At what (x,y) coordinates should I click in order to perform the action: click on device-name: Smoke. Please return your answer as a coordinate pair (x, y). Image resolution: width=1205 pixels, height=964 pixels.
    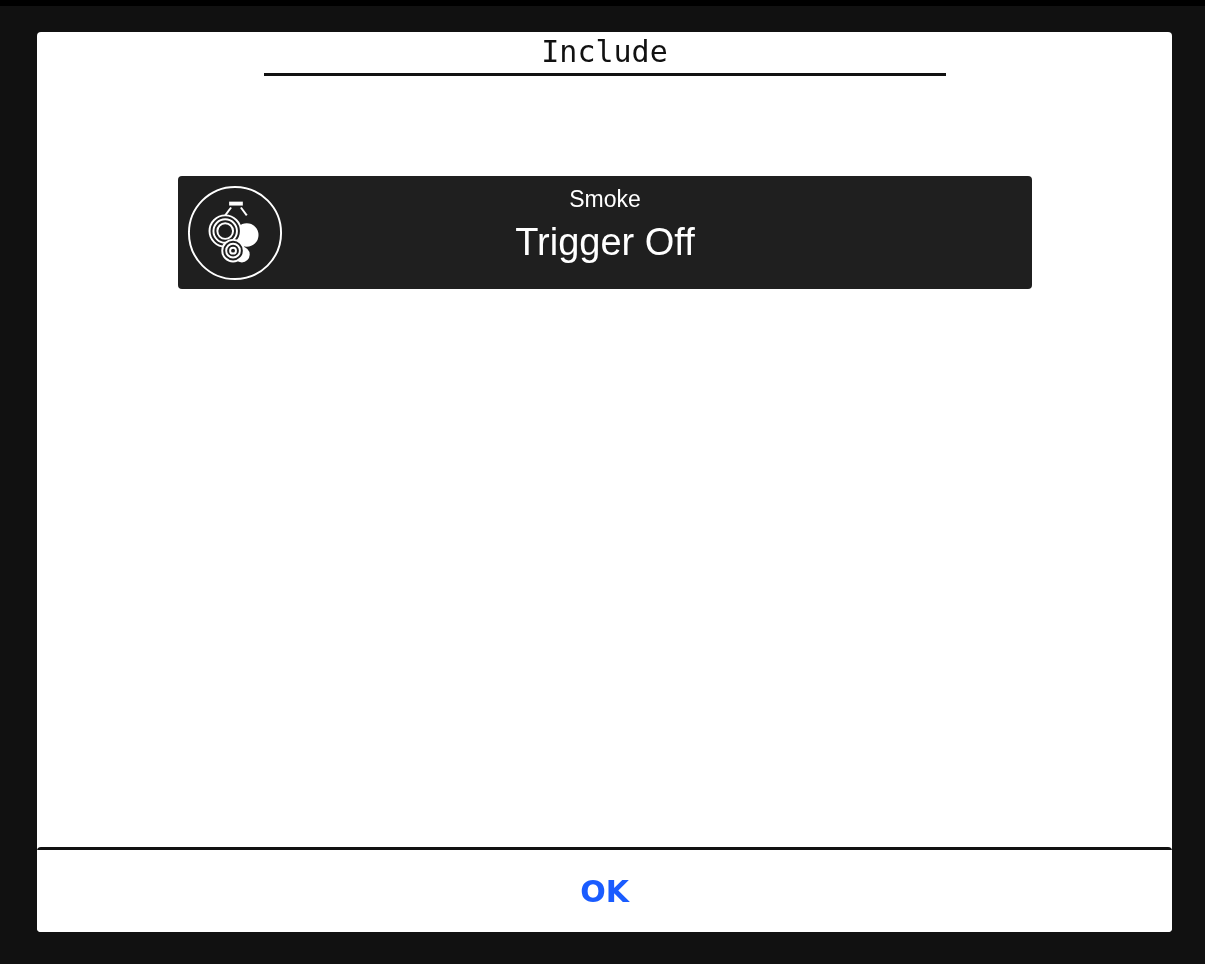
    Looking at the image, I should click on (605, 199).